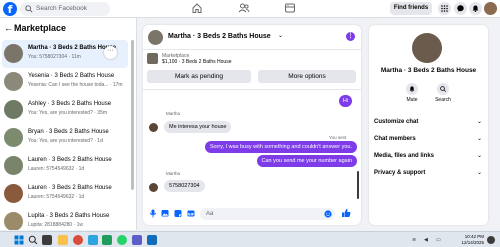  What do you see at coordinates (132, 115) in the screenshot?
I see `sidebar-scroll-thumb` at bounding box center [132, 115].